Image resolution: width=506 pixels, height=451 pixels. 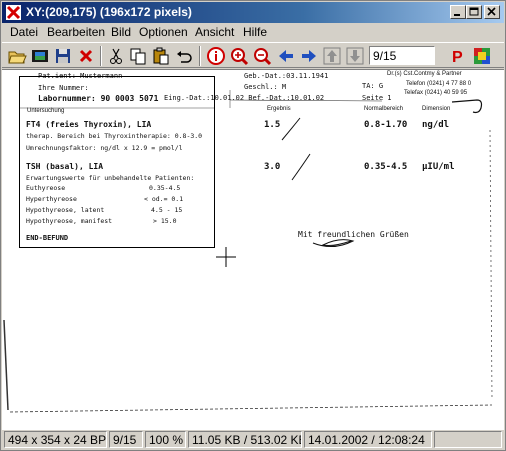 I want to click on status-zoom: 100 %, so click(x=165, y=439).